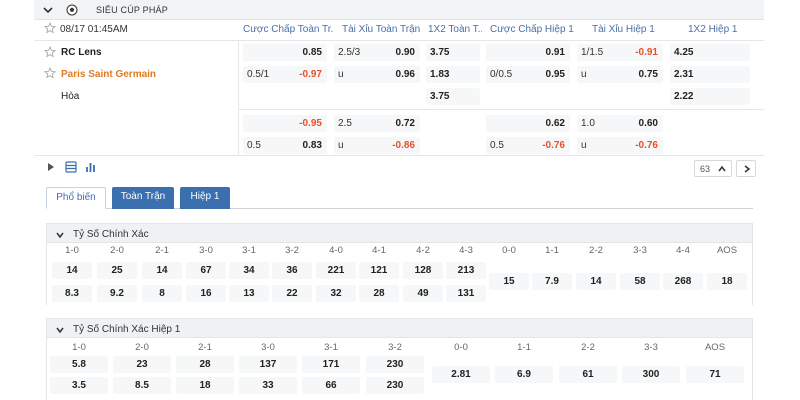  I want to click on away-team-name: Paris Saint Germain, so click(108, 74).